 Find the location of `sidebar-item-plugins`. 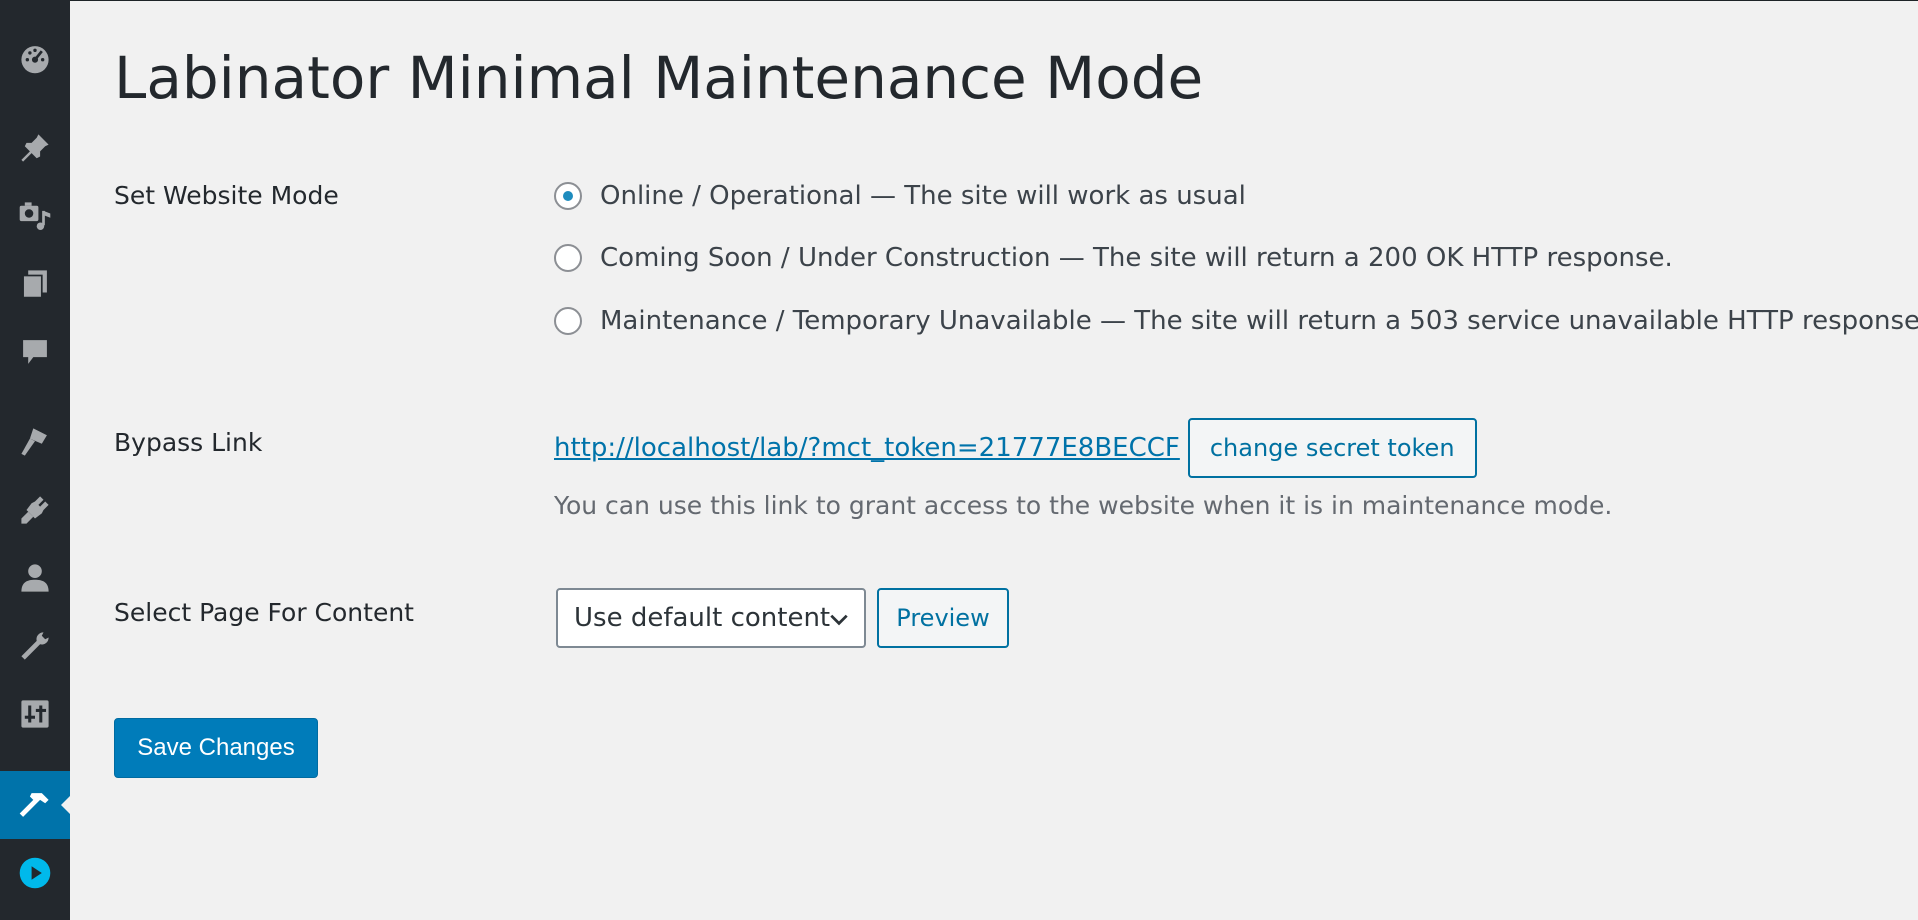

sidebar-item-plugins is located at coordinates (35, 510).